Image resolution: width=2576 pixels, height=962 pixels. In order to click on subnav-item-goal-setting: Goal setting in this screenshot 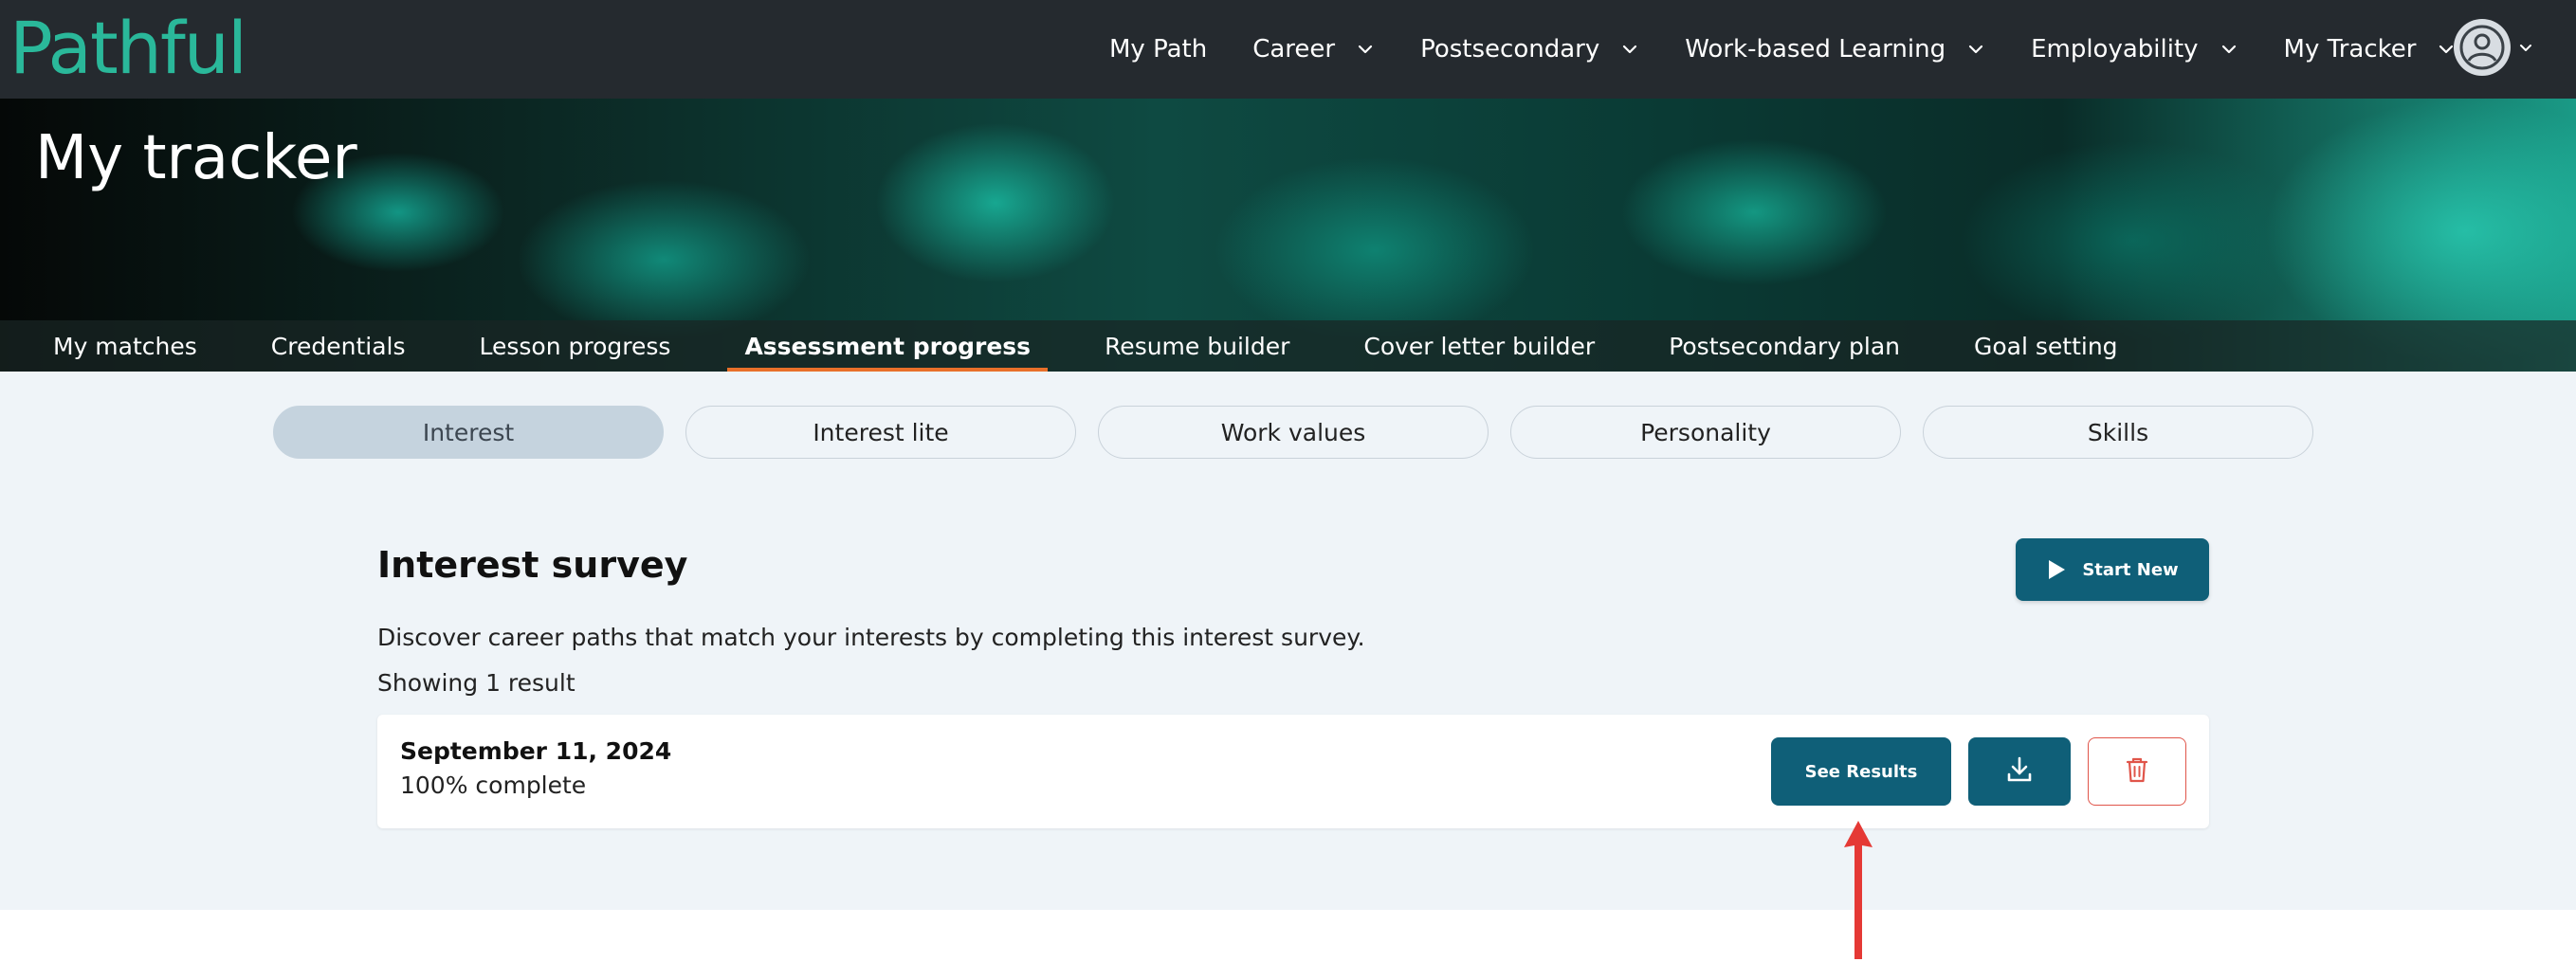, I will do `click(2046, 346)`.